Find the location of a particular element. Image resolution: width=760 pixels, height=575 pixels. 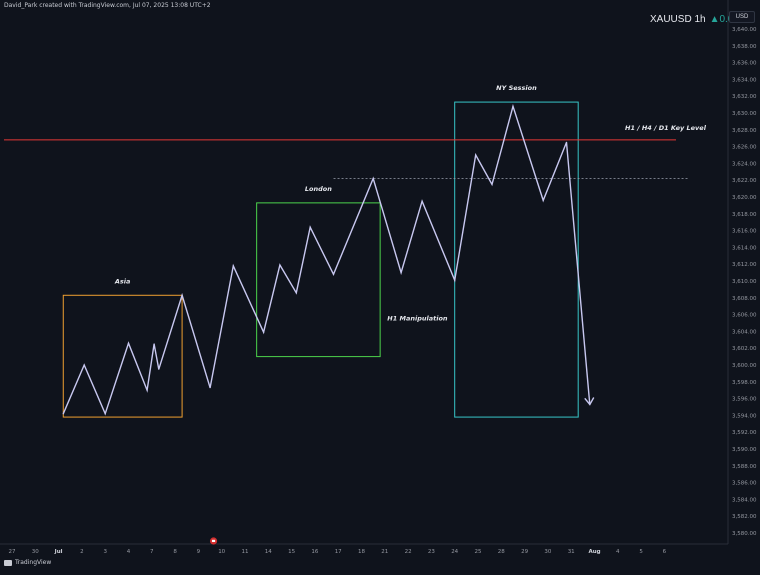

y-tick-label: 3,584.00 is located at coordinates (744, 500).